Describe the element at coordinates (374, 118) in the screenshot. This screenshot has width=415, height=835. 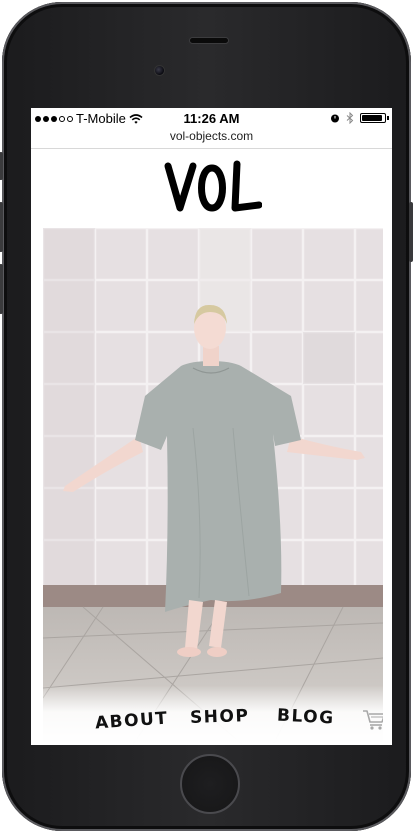
I see `battery-icon` at that location.